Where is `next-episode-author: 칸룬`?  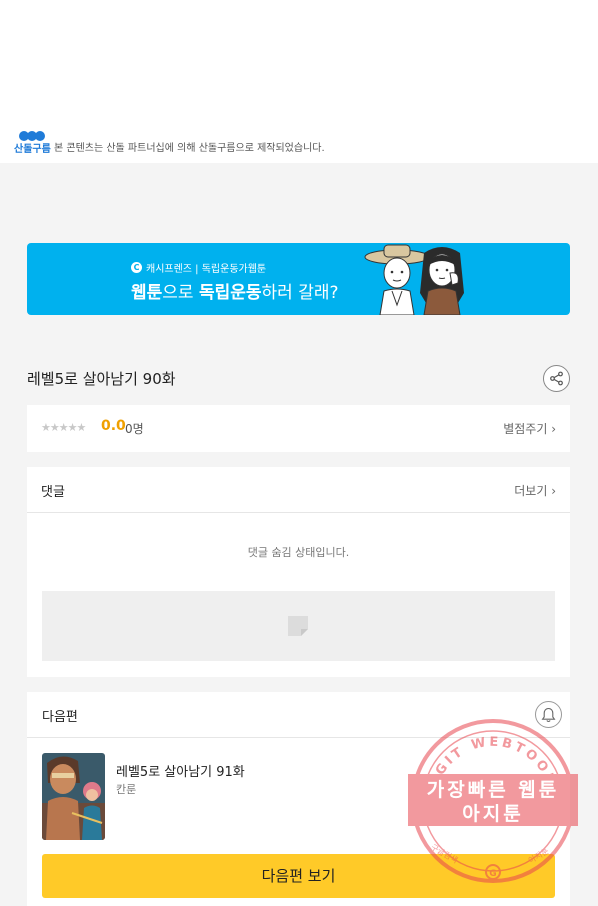
next-episode-author: 칸룬 is located at coordinates (126, 789).